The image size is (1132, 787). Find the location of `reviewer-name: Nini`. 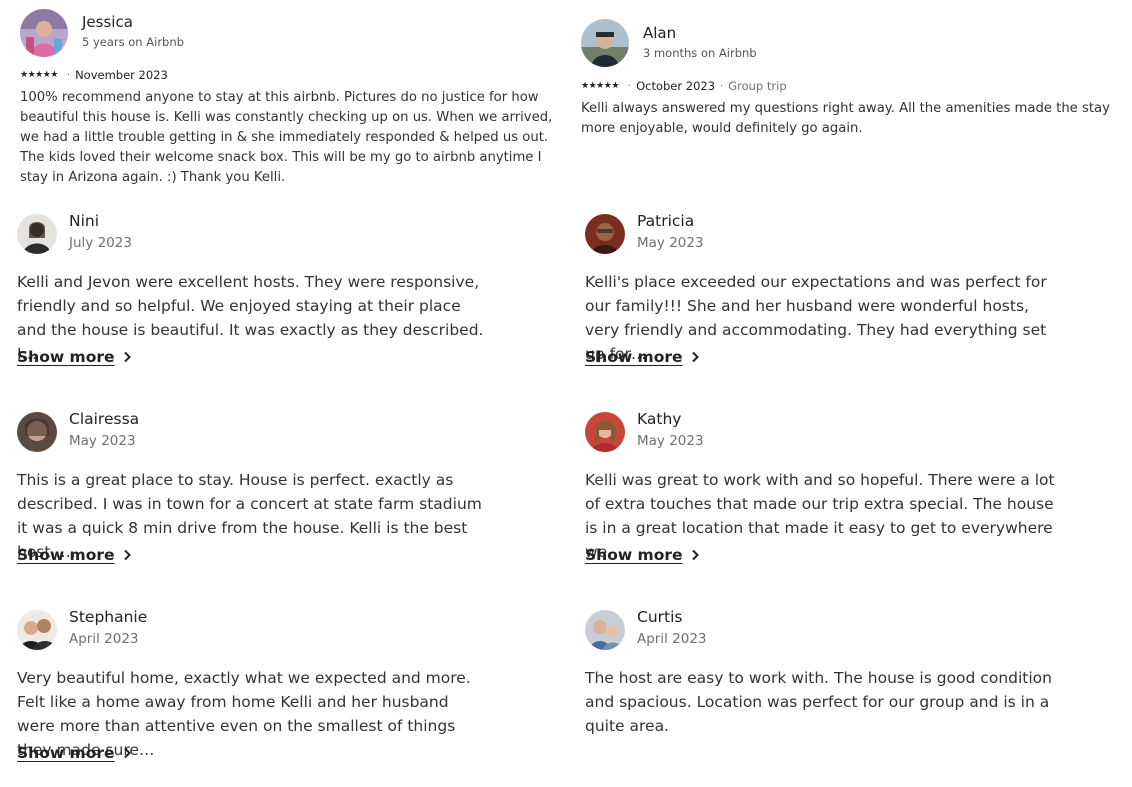

reviewer-name: Nini is located at coordinates (84, 221).